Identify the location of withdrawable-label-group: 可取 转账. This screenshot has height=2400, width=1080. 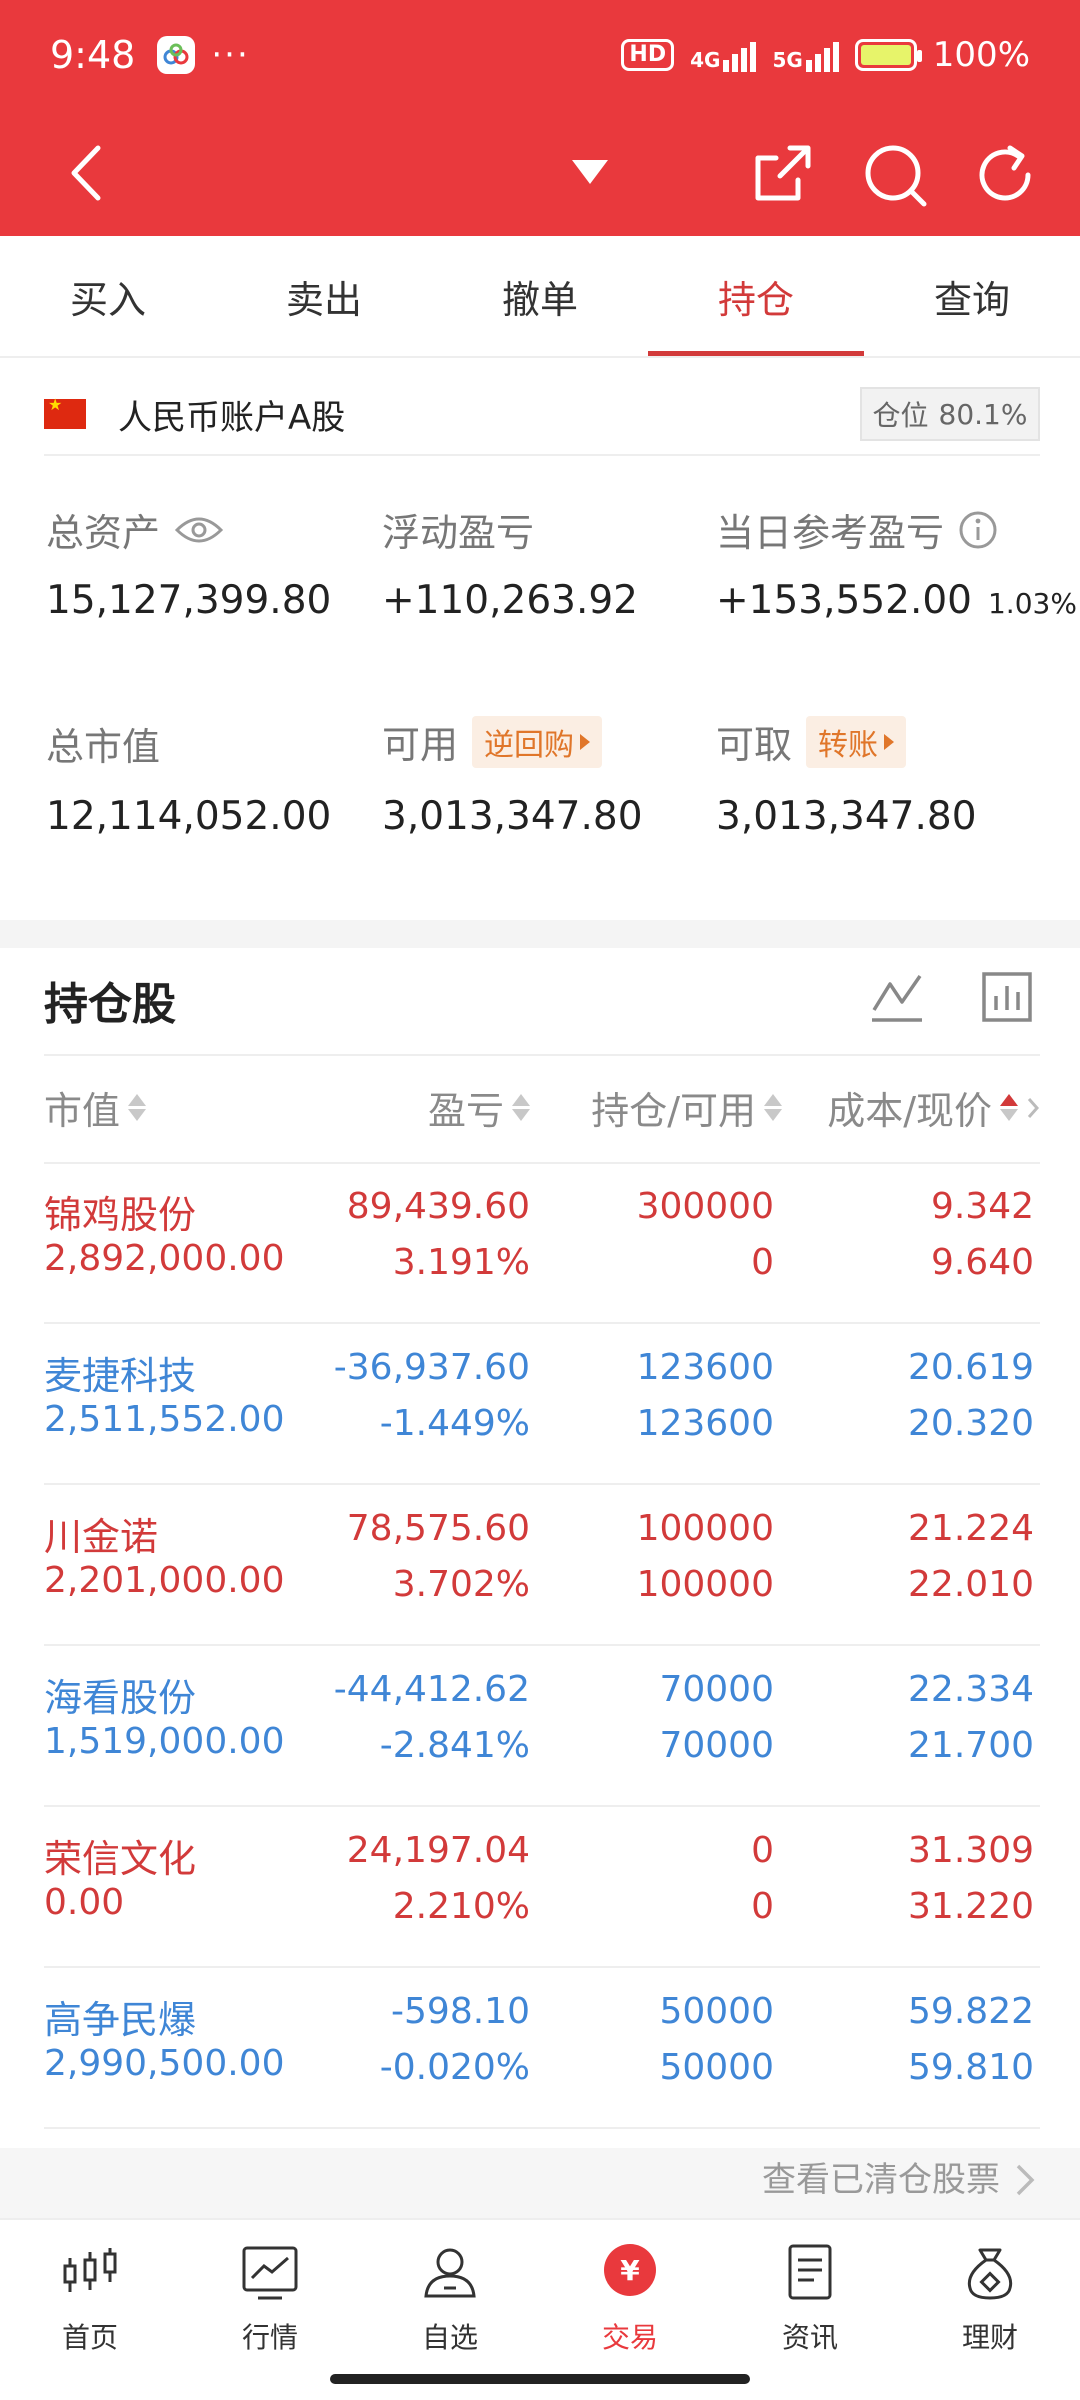
(811, 741).